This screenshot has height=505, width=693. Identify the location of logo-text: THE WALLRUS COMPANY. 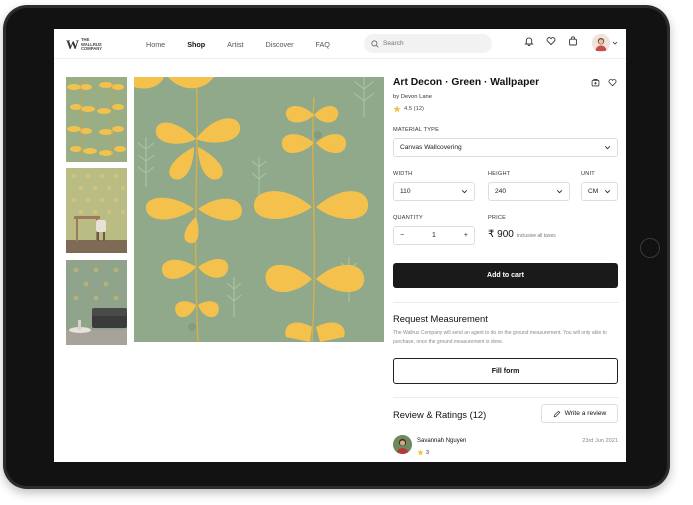
(92, 44).